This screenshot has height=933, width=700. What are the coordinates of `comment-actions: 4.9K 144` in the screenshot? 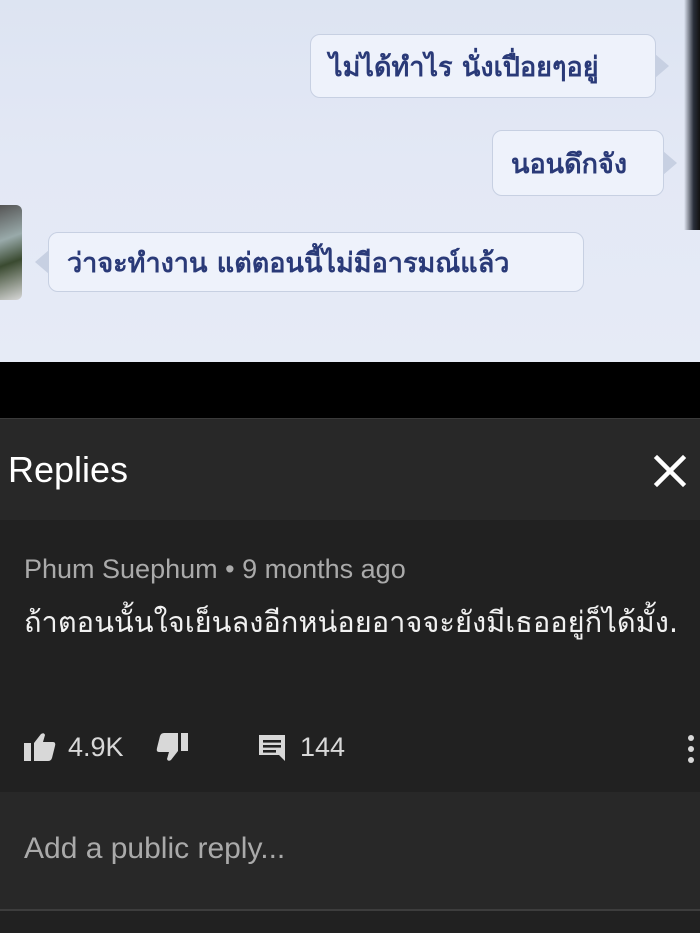 It's located at (350, 747).